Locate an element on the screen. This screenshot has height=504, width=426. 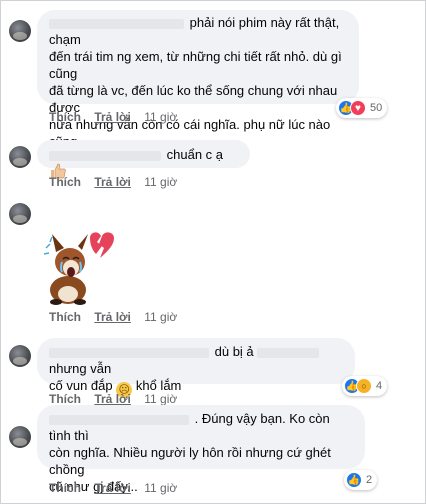
comment-bubble: dù bị ả nhưng vẫn cố vun đắp ☹ khổ lắm is located at coordinates (196, 368).